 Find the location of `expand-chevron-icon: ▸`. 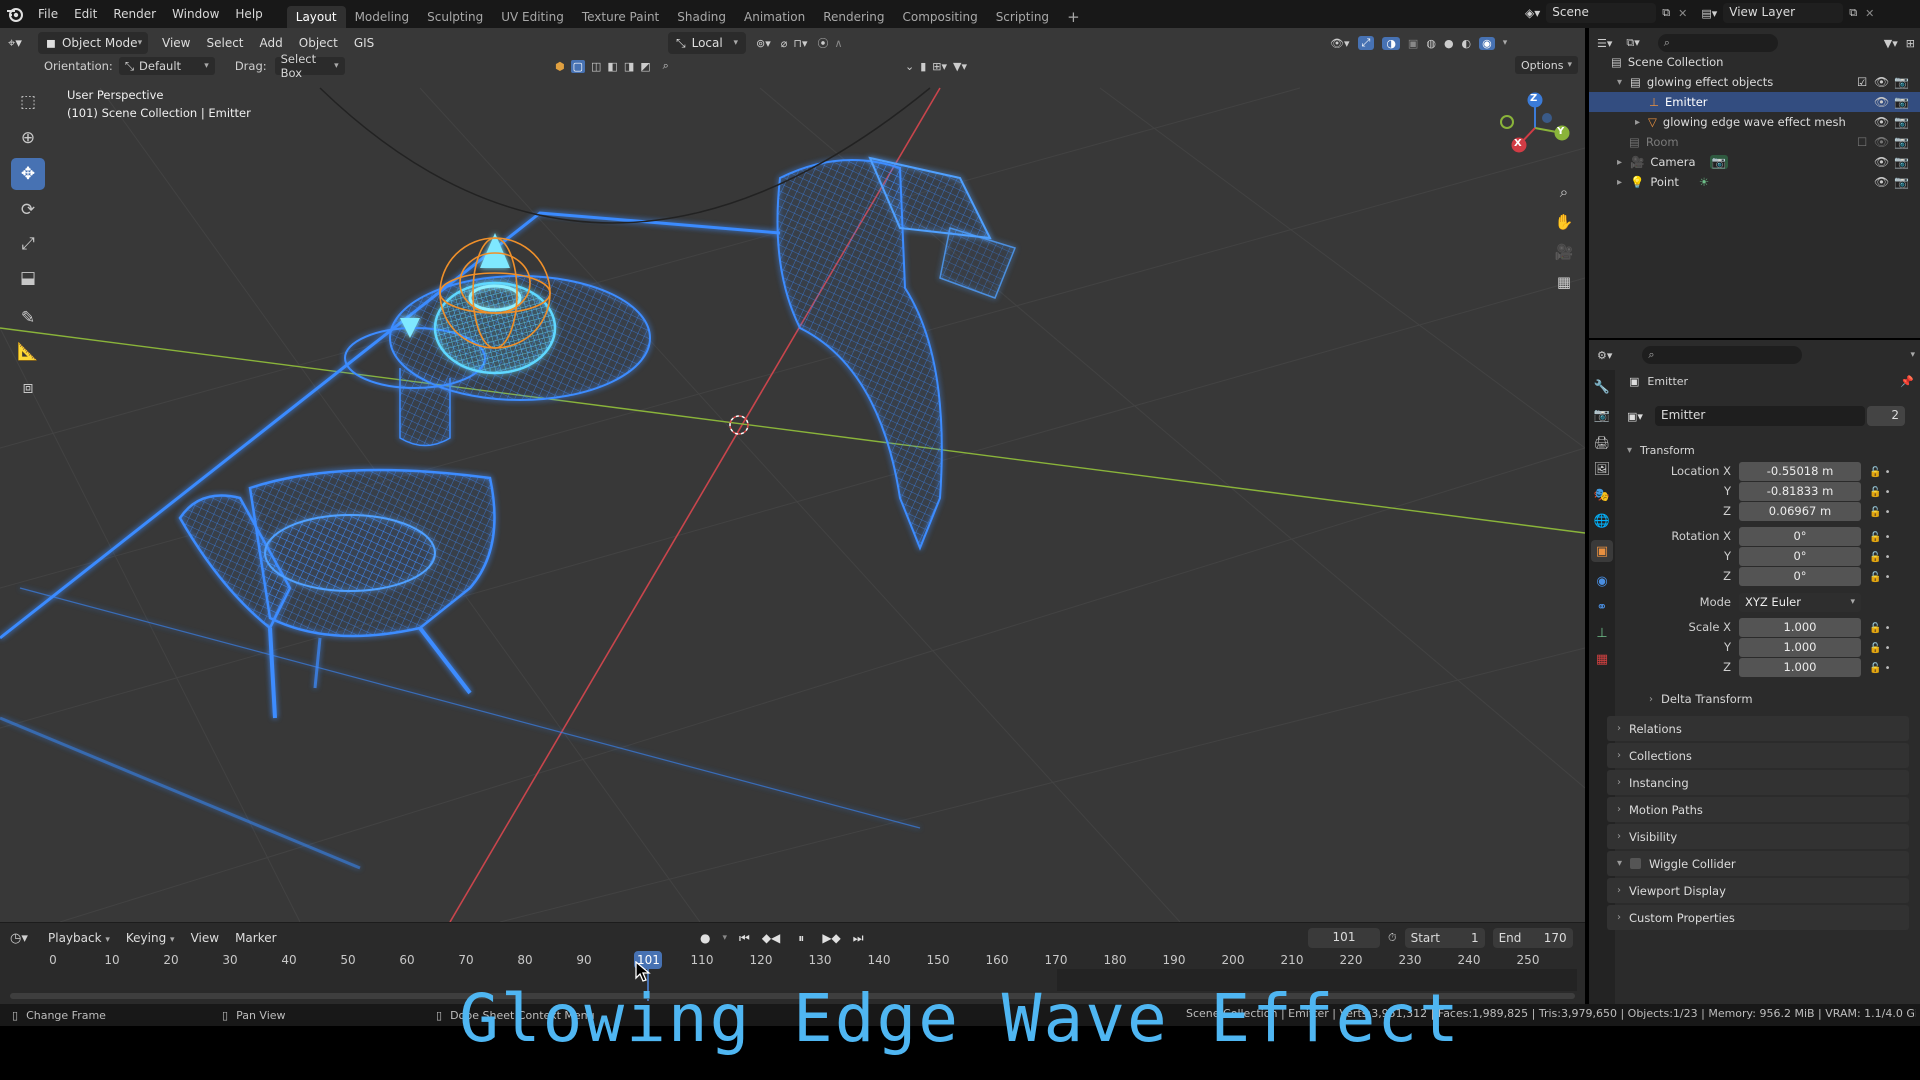

expand-chevron-icon: ▸ is located at coordinates (1637, 122).